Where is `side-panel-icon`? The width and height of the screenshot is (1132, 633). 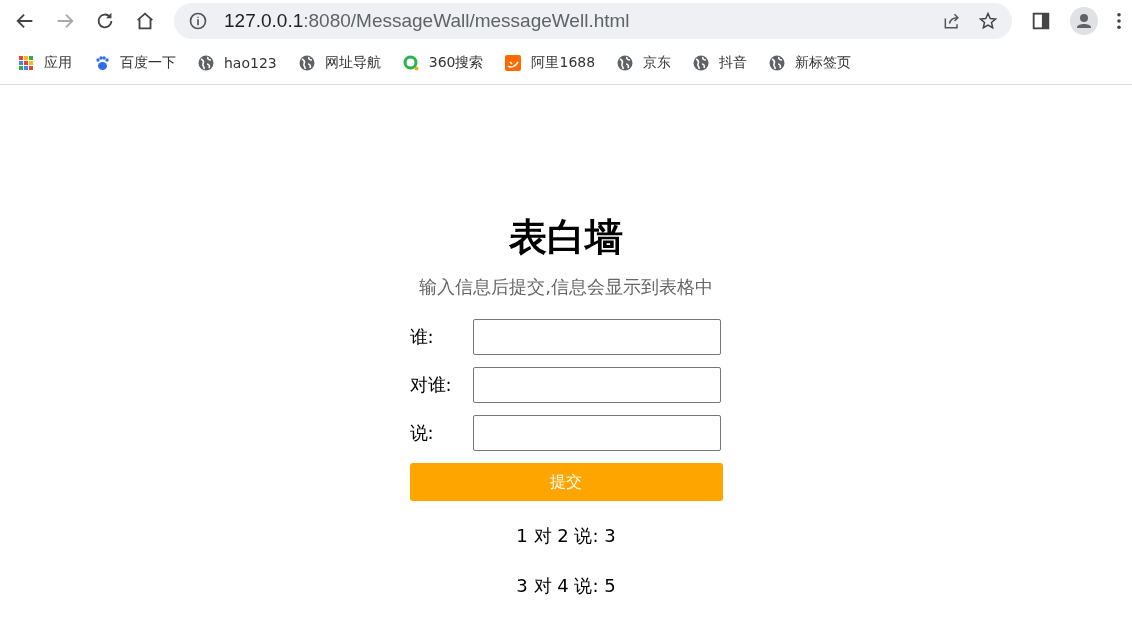 side-panel-icon is located at coordinates (1041, 21).